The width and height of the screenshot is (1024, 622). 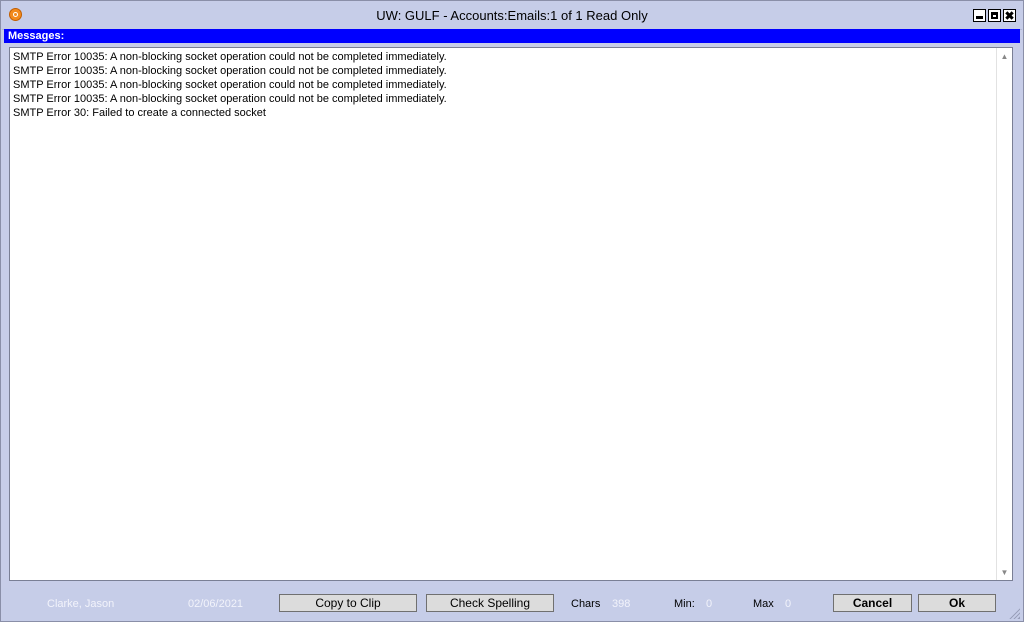 What do you see at coordinates (1004, 572) in the screenshot?
I see `scroll-down-icon: ▼` at bounding box center [1004, 572].